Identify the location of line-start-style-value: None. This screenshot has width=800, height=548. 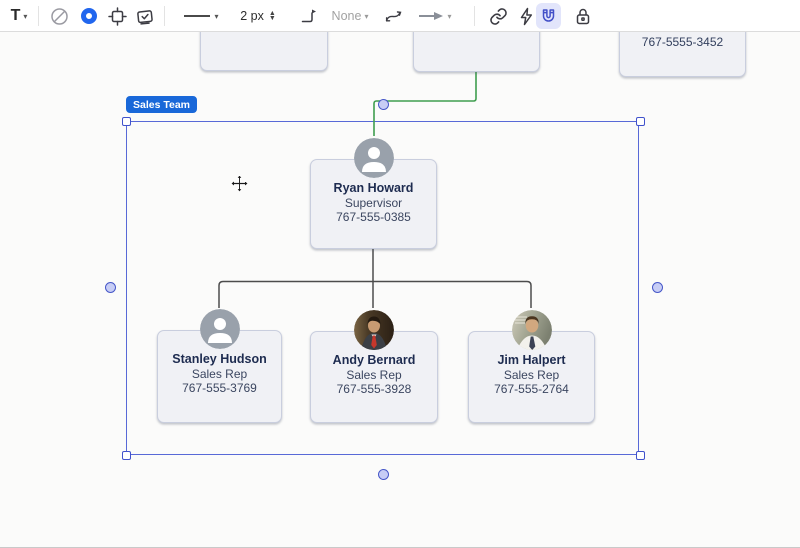
(346, 16).